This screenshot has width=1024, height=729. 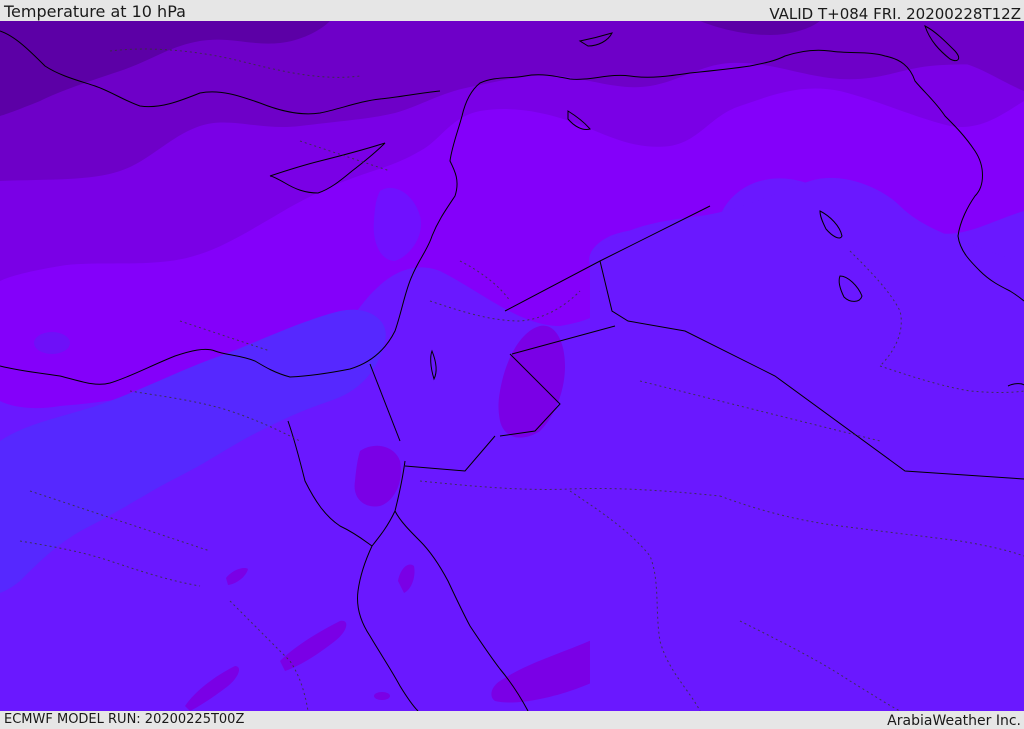 What do you see at coordinates (52, 343) in the screenshot?
I see `warm-blob-tiny2` at bounding box center [52, 343].